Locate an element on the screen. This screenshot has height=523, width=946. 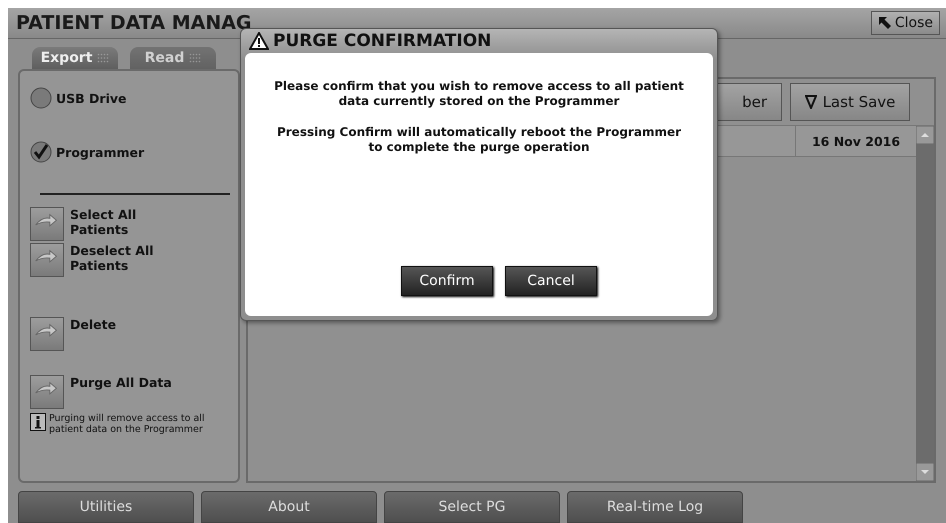
dialog-button: Cancel is located at coordinates (551, 281).